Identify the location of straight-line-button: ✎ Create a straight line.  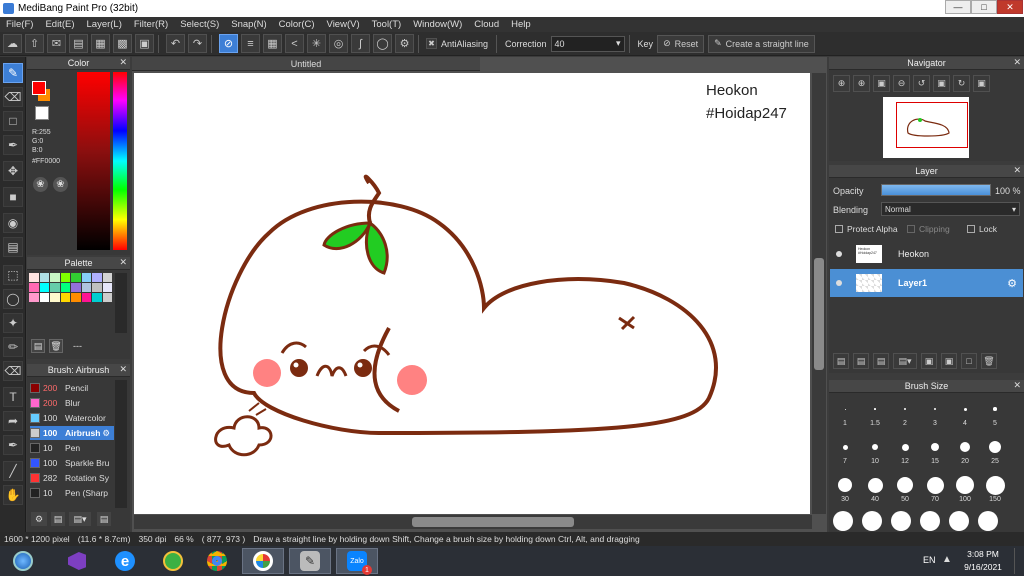
(761, 43).